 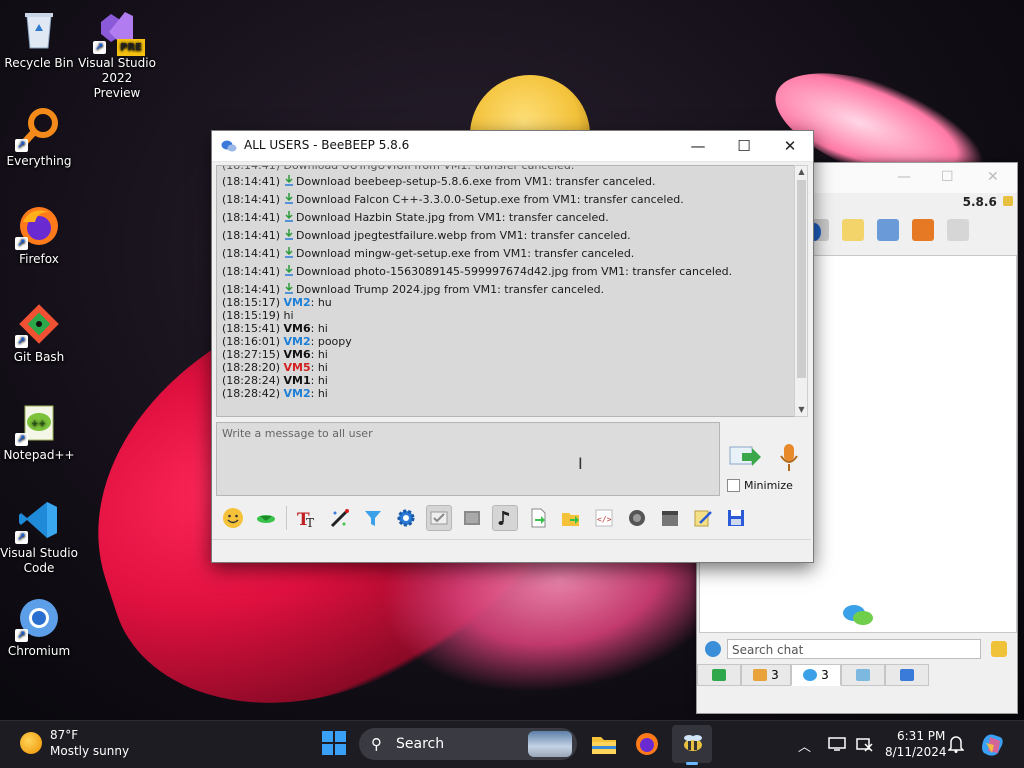 I want to click on tab-network, so click(x=907, y=675).